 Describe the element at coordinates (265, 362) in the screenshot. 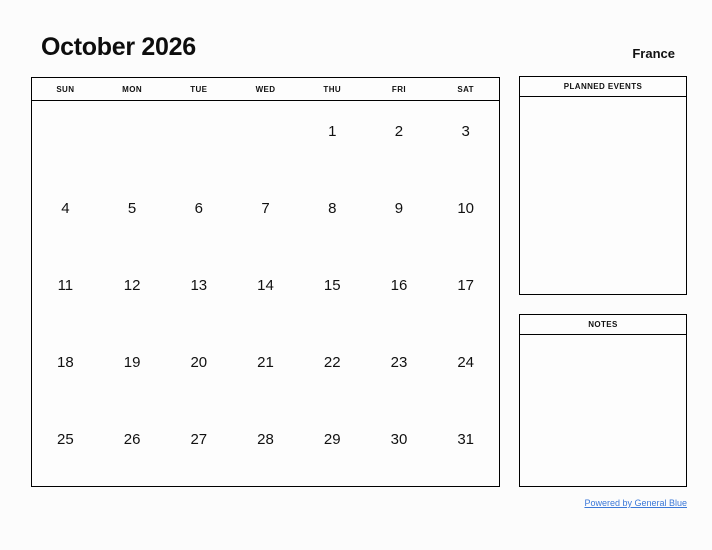

I see `day-number: 21` at that location.